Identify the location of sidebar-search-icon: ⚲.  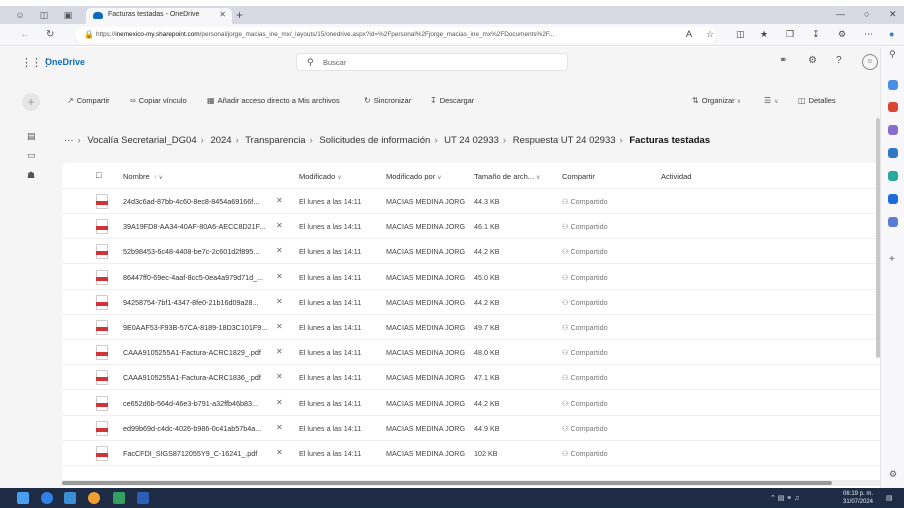
(892, 54).